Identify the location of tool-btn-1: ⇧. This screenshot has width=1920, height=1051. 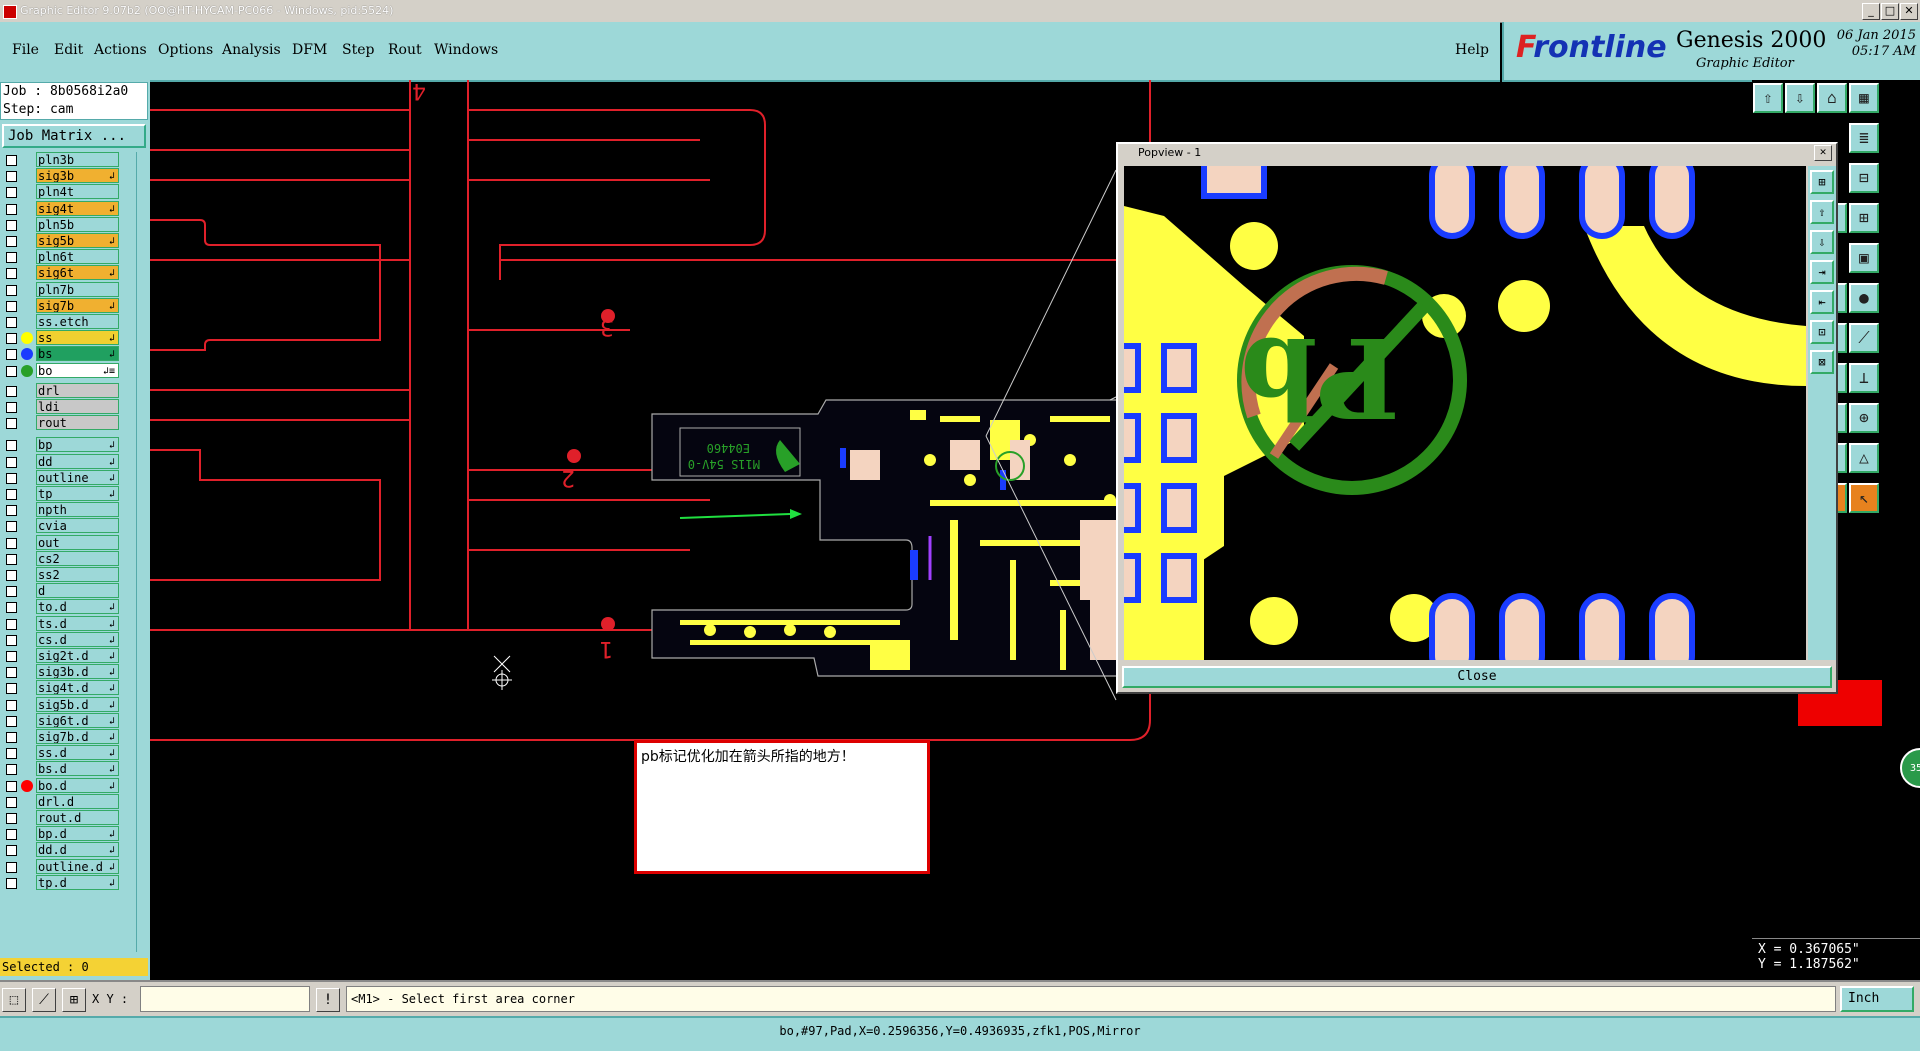
(1768, 98).